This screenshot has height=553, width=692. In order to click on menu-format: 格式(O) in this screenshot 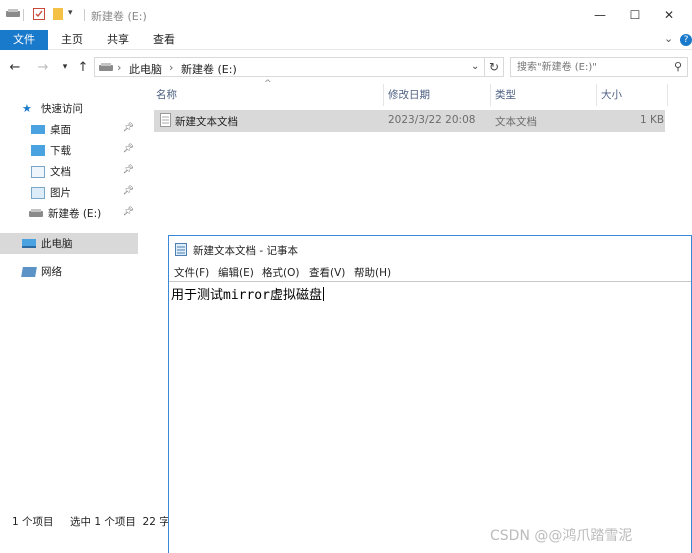, I will do `click(280, 272)`.